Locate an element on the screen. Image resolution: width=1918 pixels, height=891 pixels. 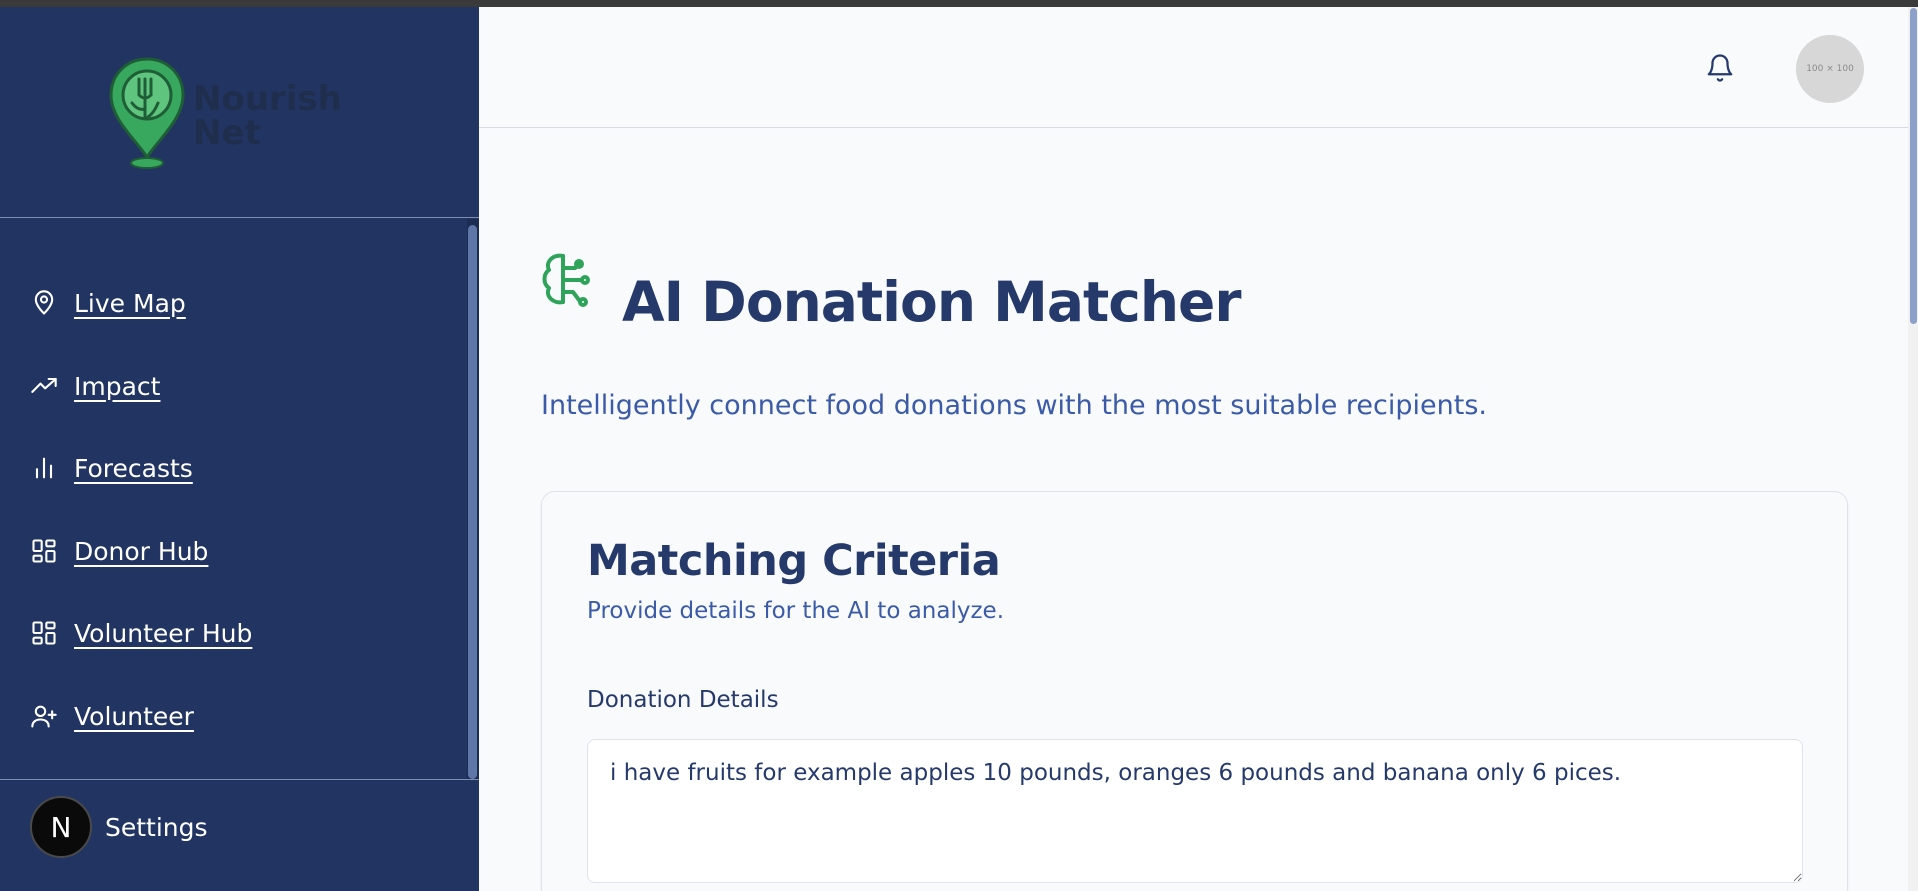
sidebar-item-live-map: Live Map is located at coordinates (108, 303).